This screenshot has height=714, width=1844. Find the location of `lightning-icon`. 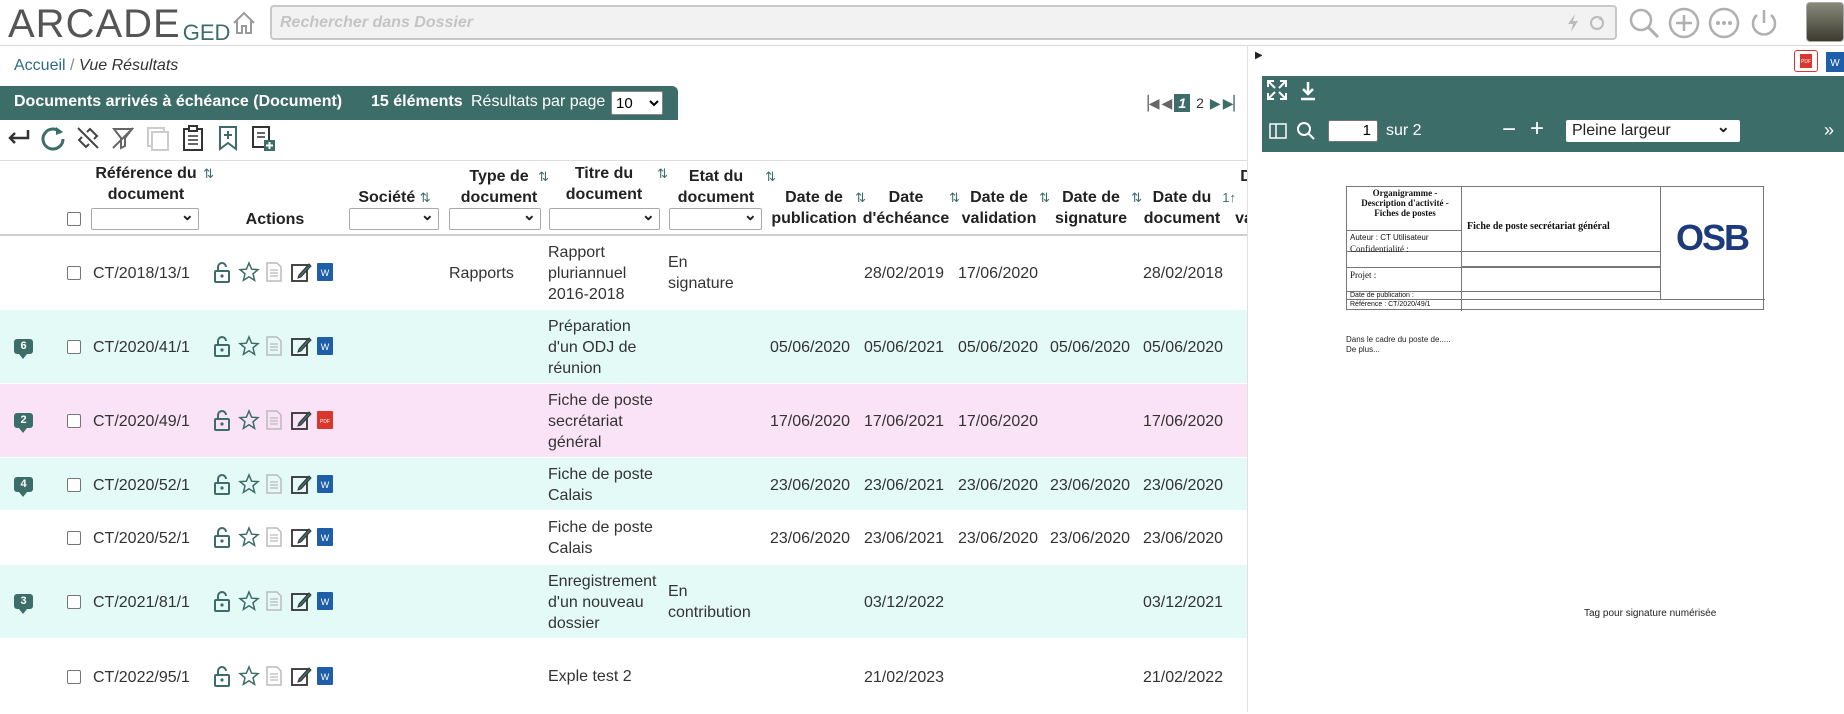

lightning-icon is located at coordinates (1573, 25).